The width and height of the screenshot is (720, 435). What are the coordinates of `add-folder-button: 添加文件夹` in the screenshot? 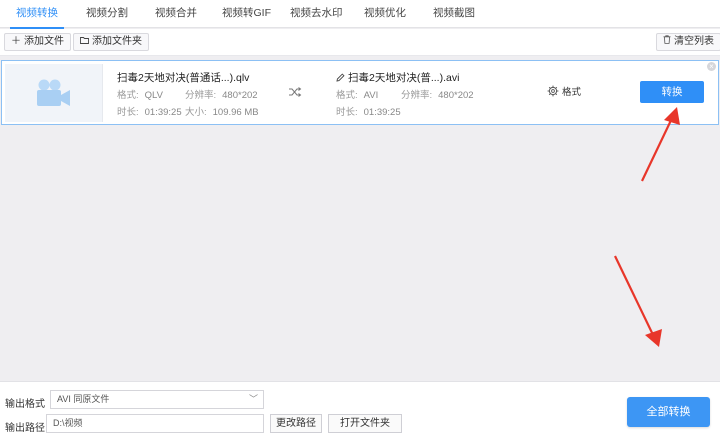 It's located at (111, 42).